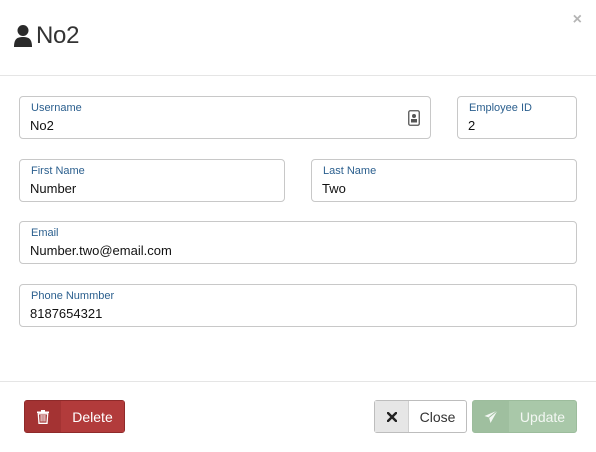 This screenshot has width=596, height=452. Describe the element at coordinates (58, 171) in the screenshot. I see `first-name-label: First Name` at that location.